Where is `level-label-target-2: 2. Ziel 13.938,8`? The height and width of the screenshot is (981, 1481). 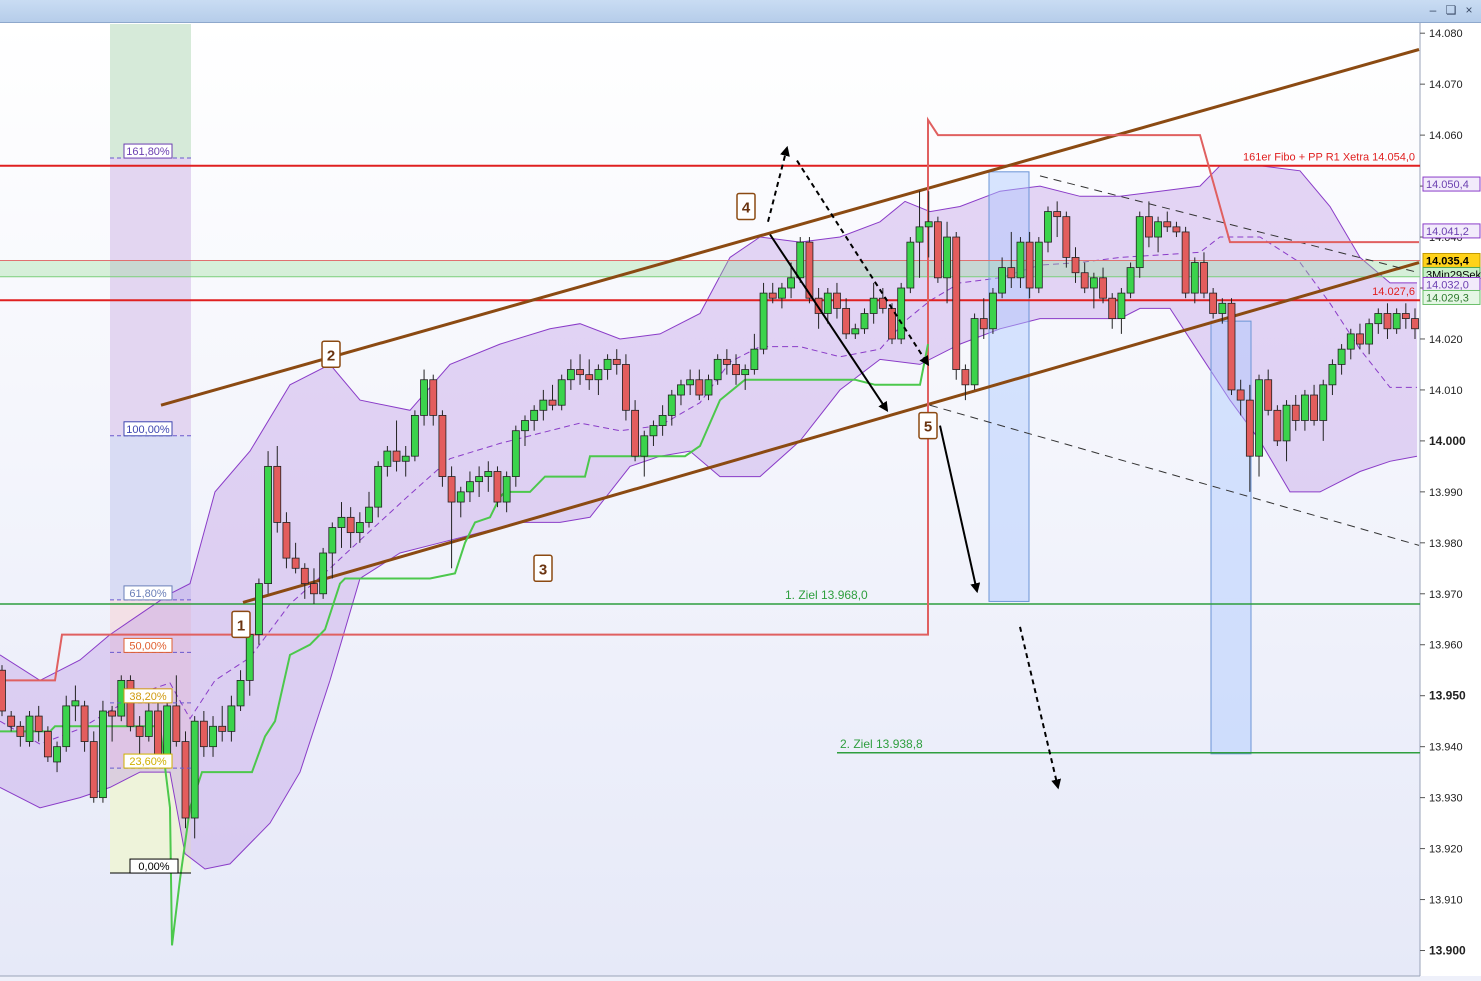 level-label-target-2: 2. Ziel 13.938,8 is located at coordinates (881, 744).